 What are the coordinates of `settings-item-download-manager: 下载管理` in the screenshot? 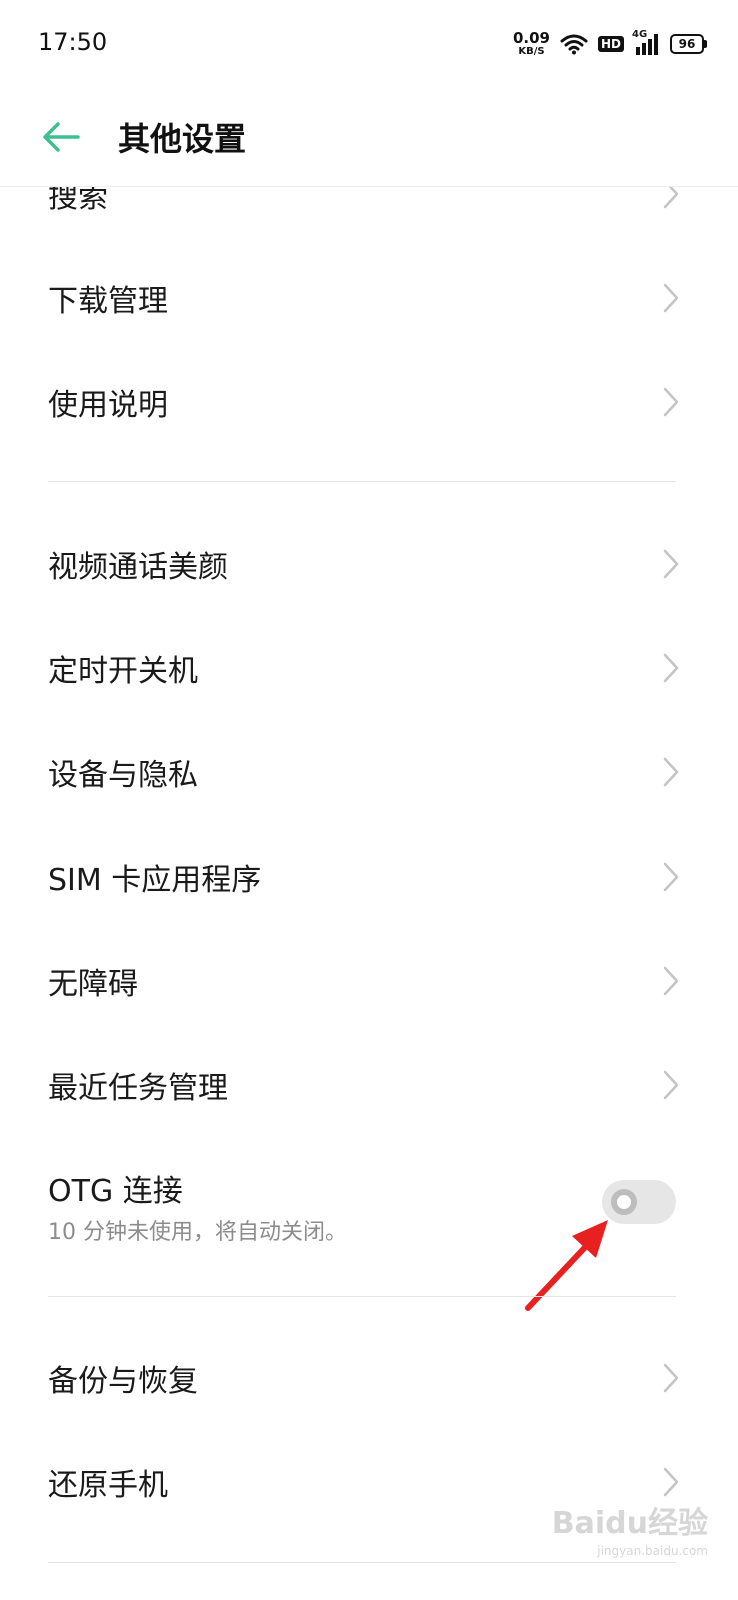 It's located at (369, 298).